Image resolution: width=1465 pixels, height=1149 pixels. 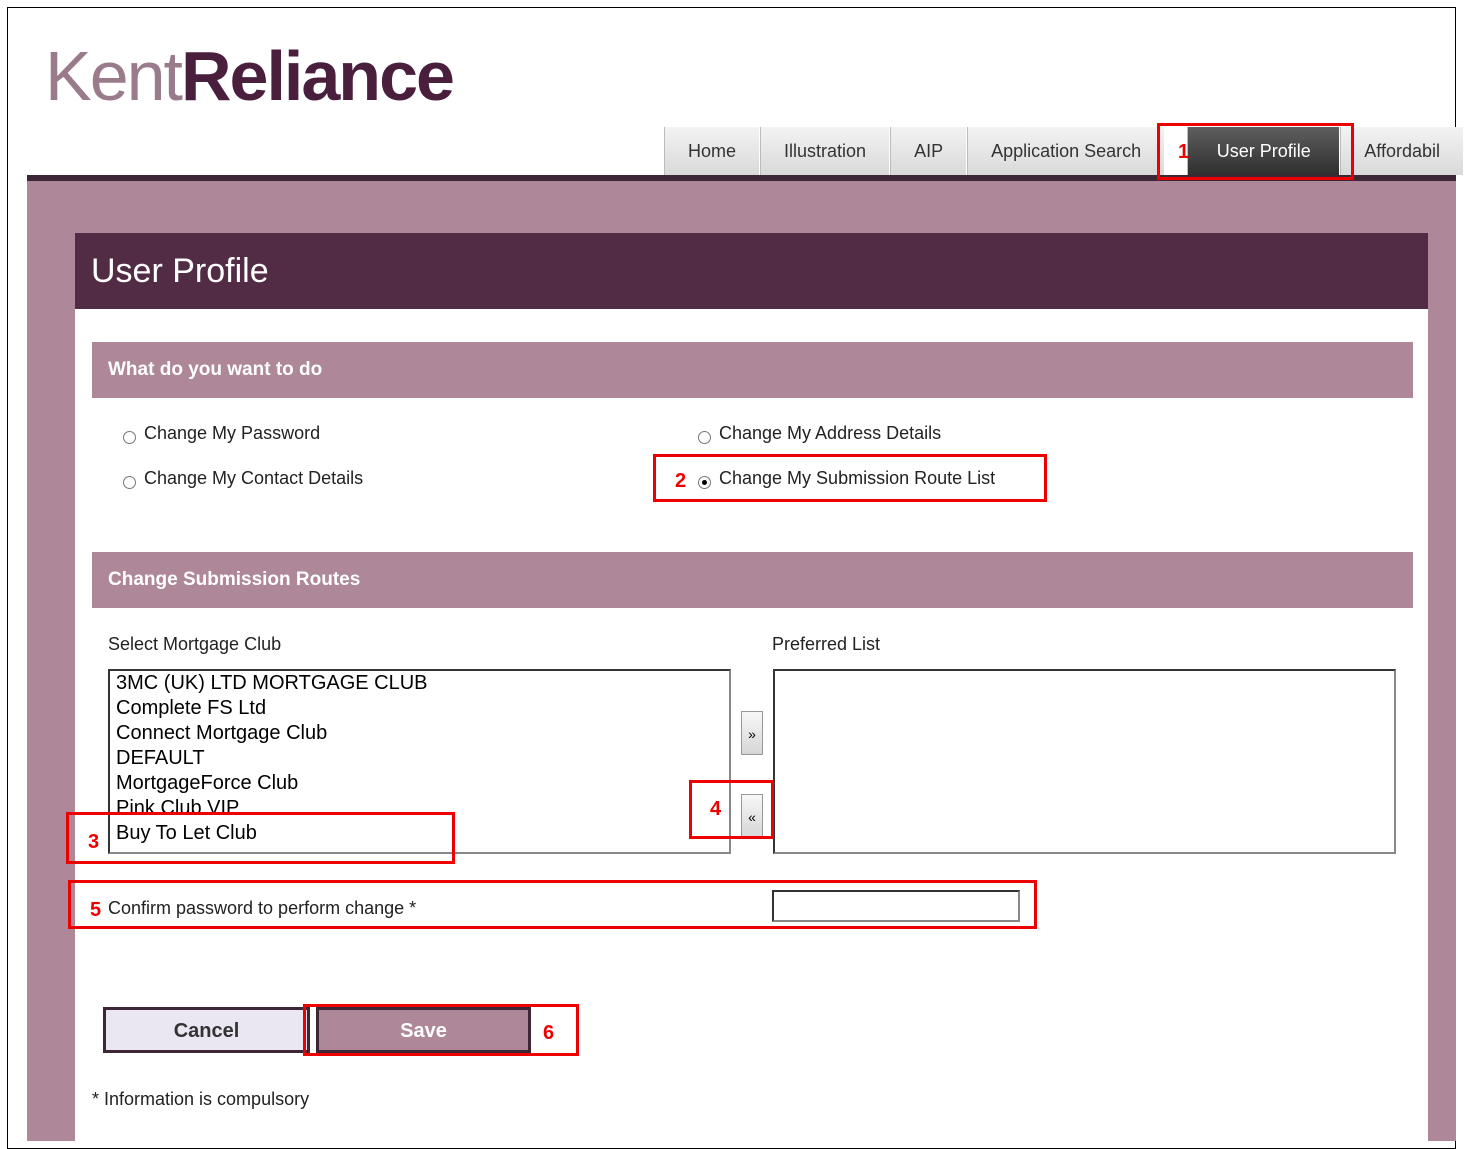 I want to click on list-item: Connect Mortgage Club, so click(x=419, y=733).